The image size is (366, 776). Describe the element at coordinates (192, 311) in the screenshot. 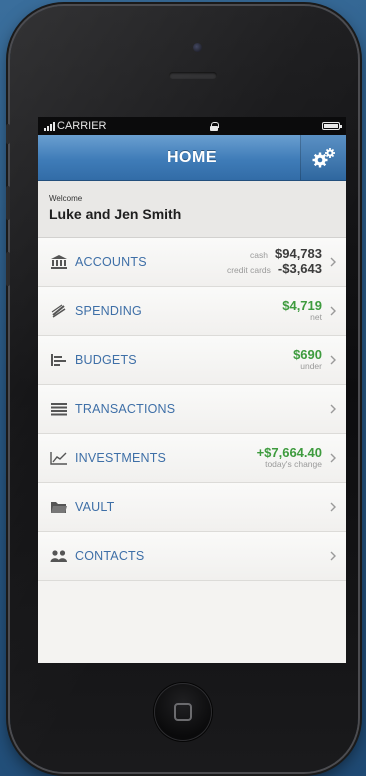

I see `menu-item-spending: SPENDING $4,719 net` at that location.